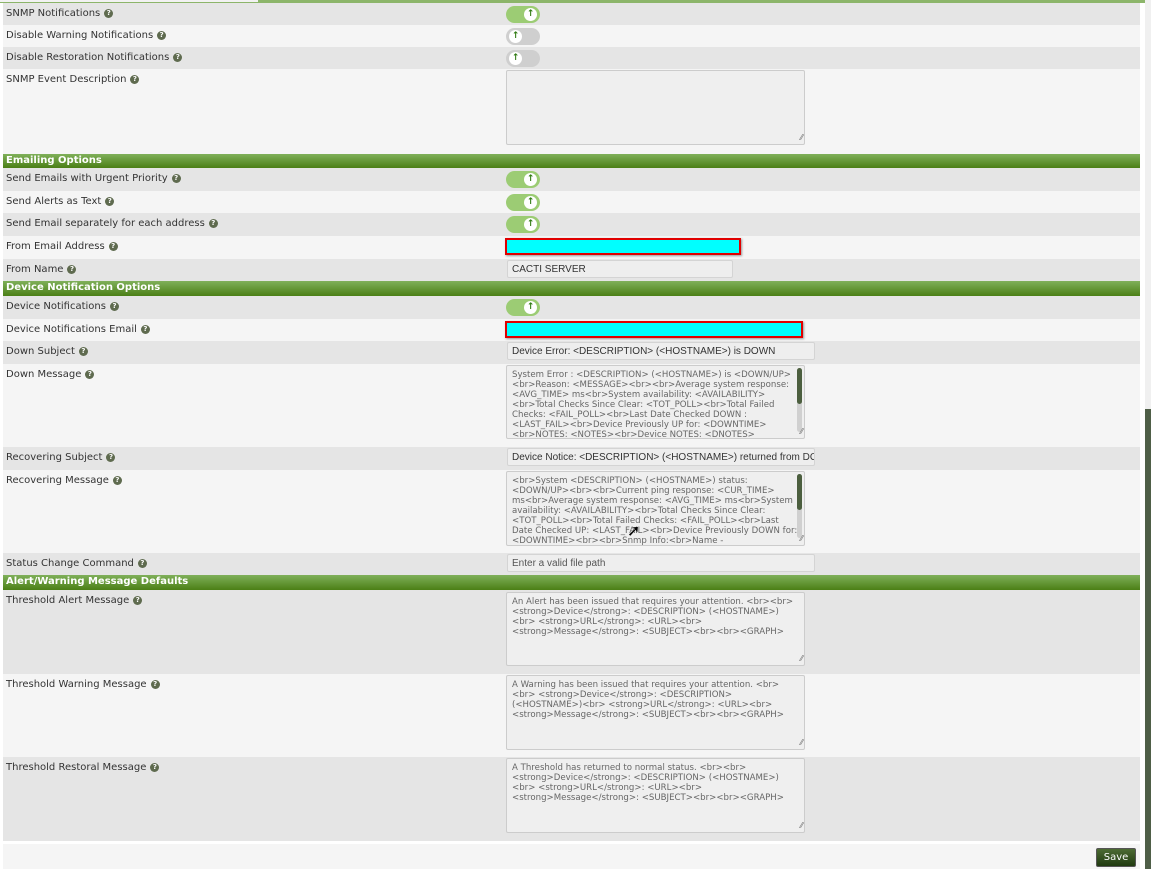  Describe the element at coordinates (523, 307) in the screenshot. I see `device-notifications-toggle: ↑` at that location.